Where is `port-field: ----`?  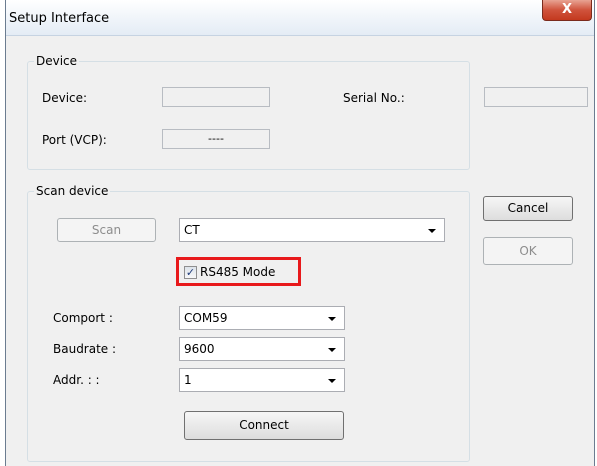 port-field: ---- is located at coordinates (216, 139).